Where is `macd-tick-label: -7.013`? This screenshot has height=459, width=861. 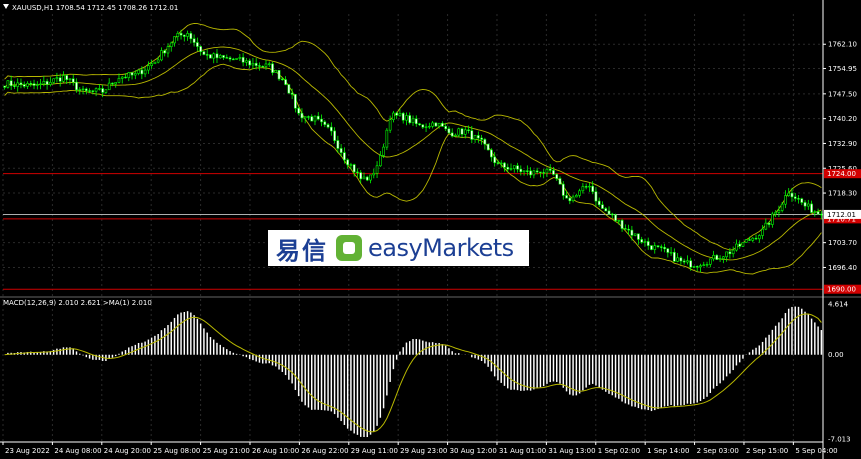
macd-tick-label: -7.013 is located at coordinates (839, 440).